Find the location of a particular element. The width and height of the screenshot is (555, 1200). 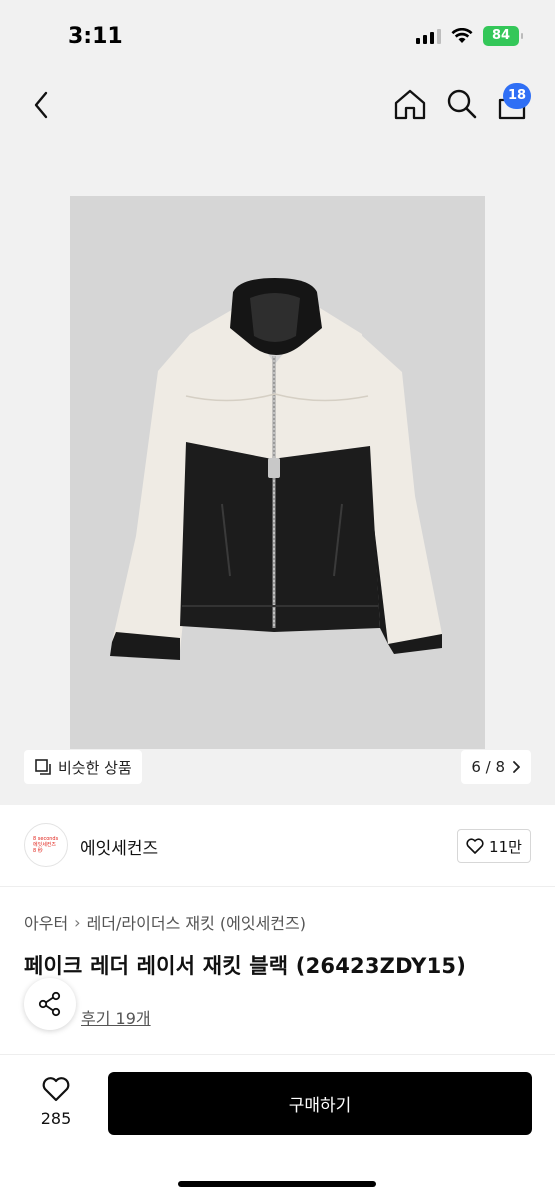

search-icon is located at coordinates (462, 104).